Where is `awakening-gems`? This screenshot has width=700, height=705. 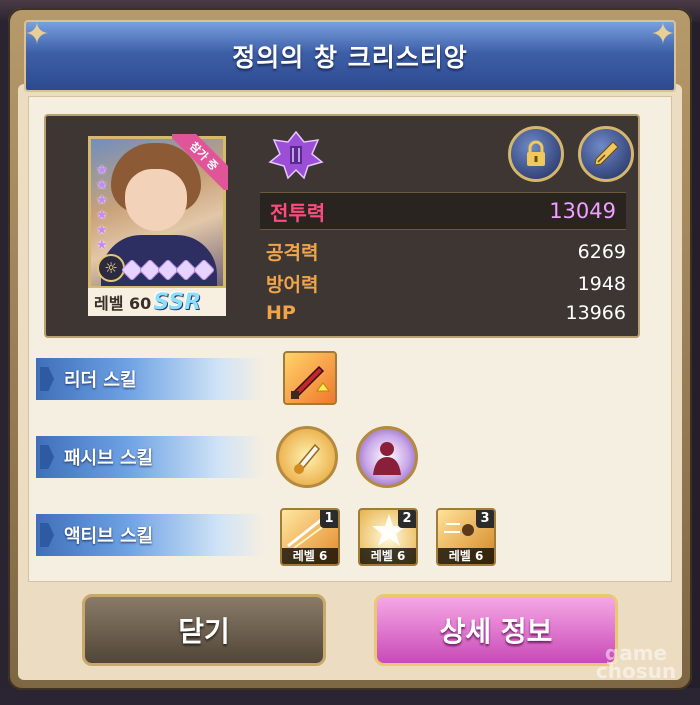
awakening-gems is located at coordinates (168, 270).